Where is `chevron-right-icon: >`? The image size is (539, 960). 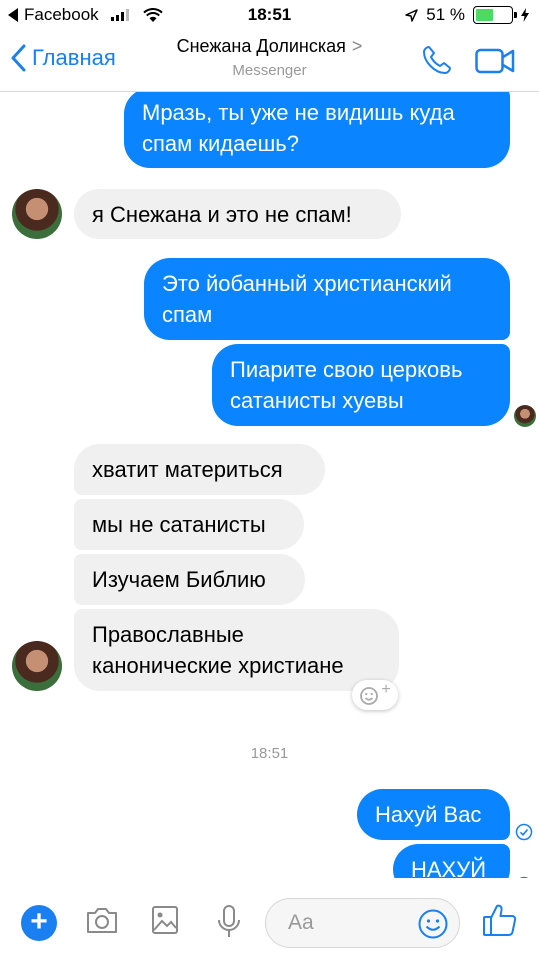
chevron-right-icon: > is located at coordinates (357, 46).